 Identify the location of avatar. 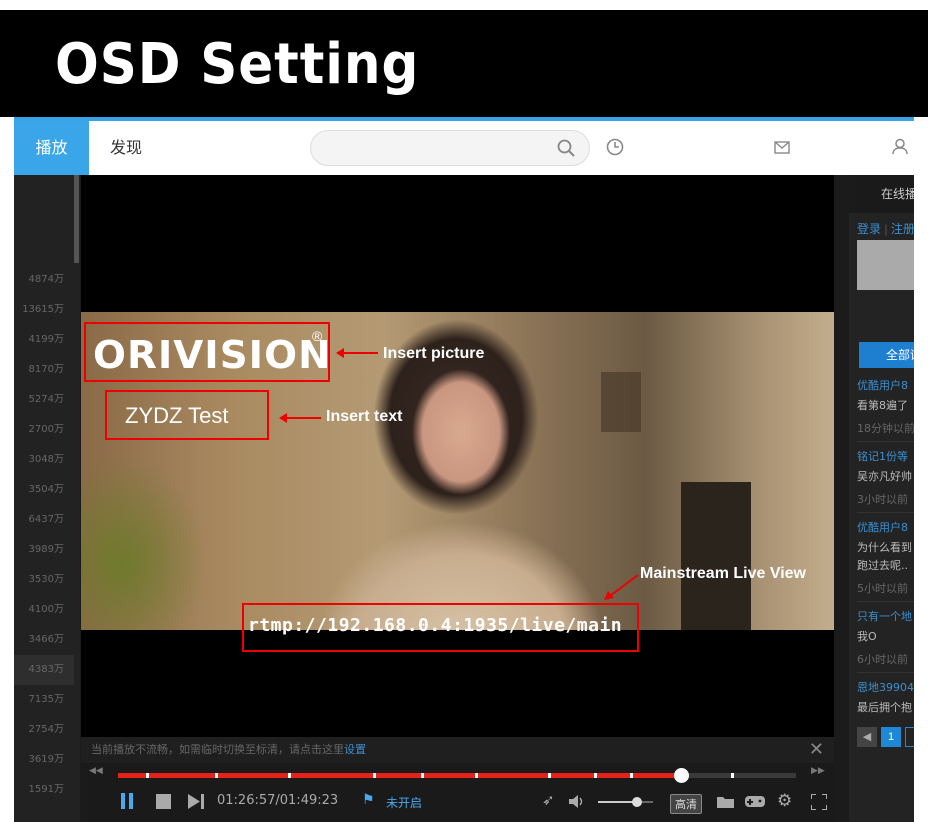
(885, 265).